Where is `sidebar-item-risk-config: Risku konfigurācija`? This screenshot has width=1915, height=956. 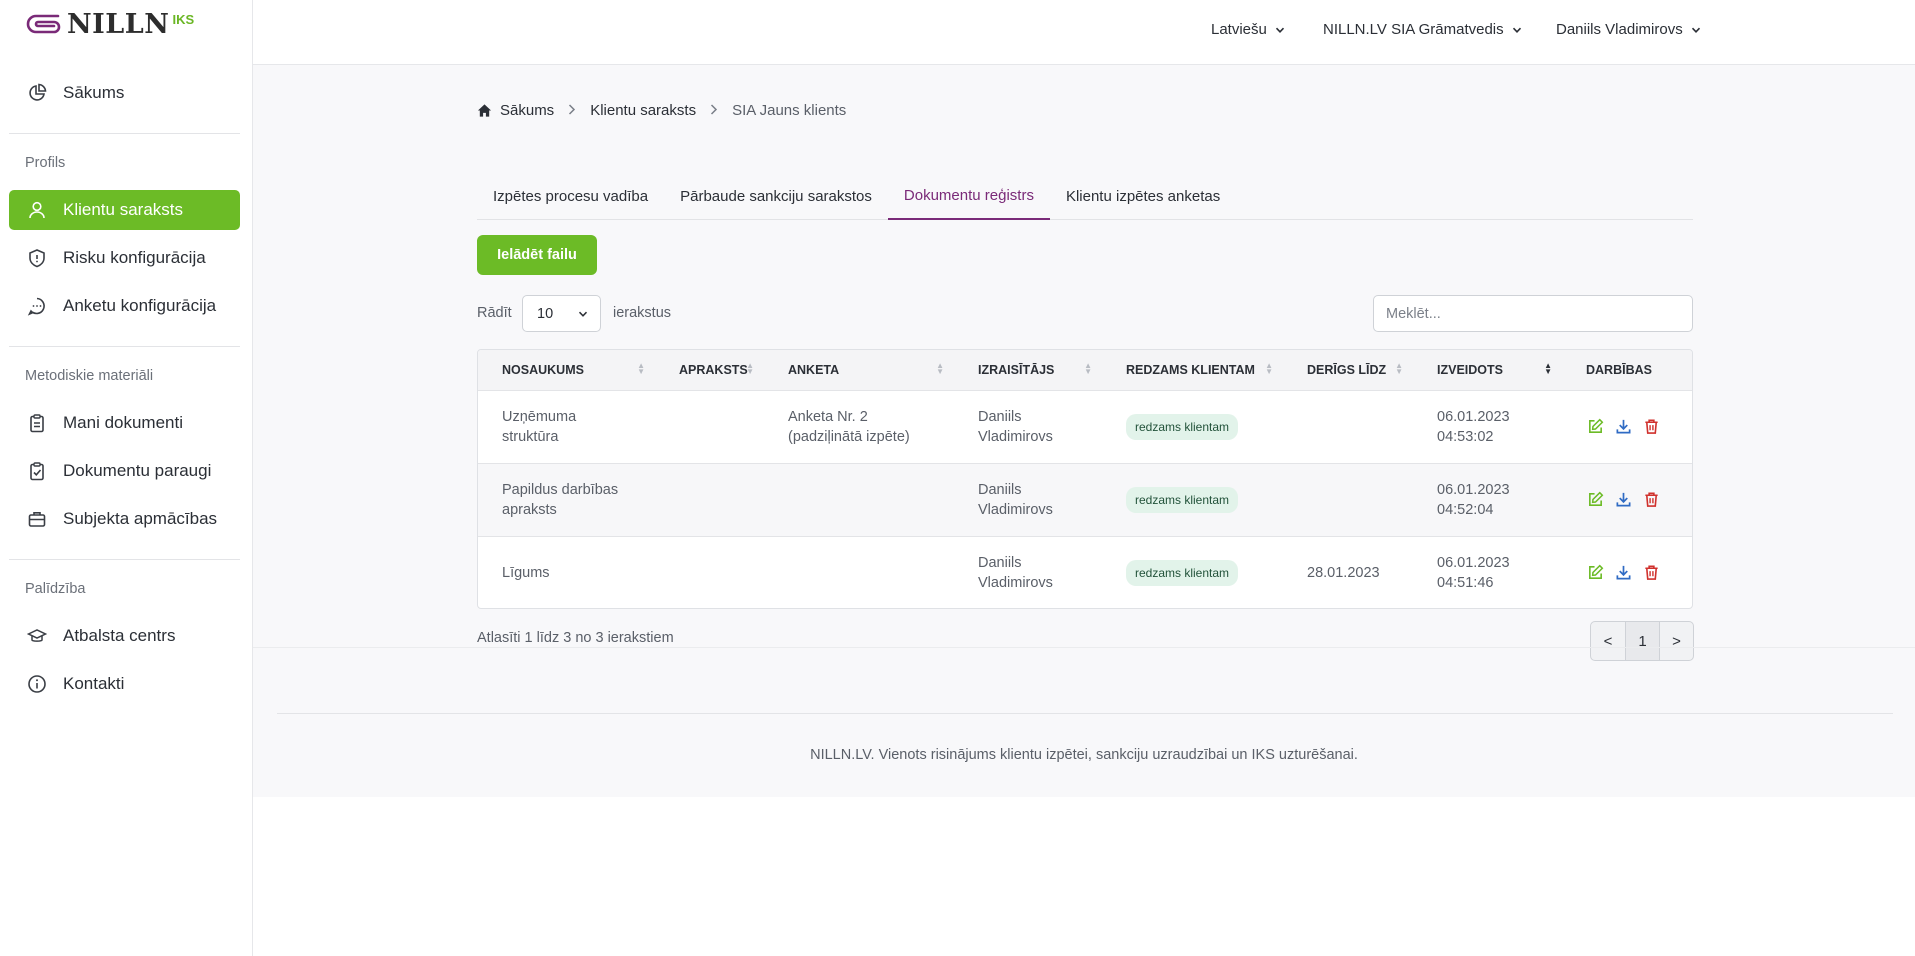 sidebar-item-risk-config: Risku konfigurācija is located at coordinates (124, 258).